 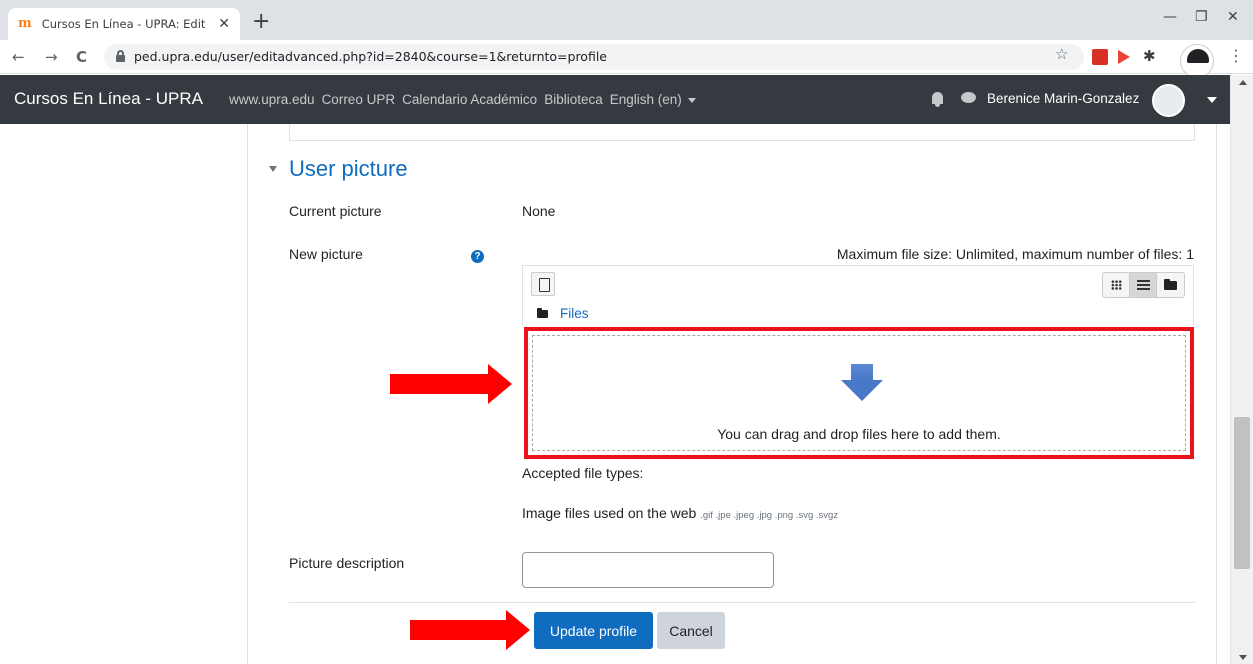 I want to click on view-icons-button, so click(x=1116, y=285).